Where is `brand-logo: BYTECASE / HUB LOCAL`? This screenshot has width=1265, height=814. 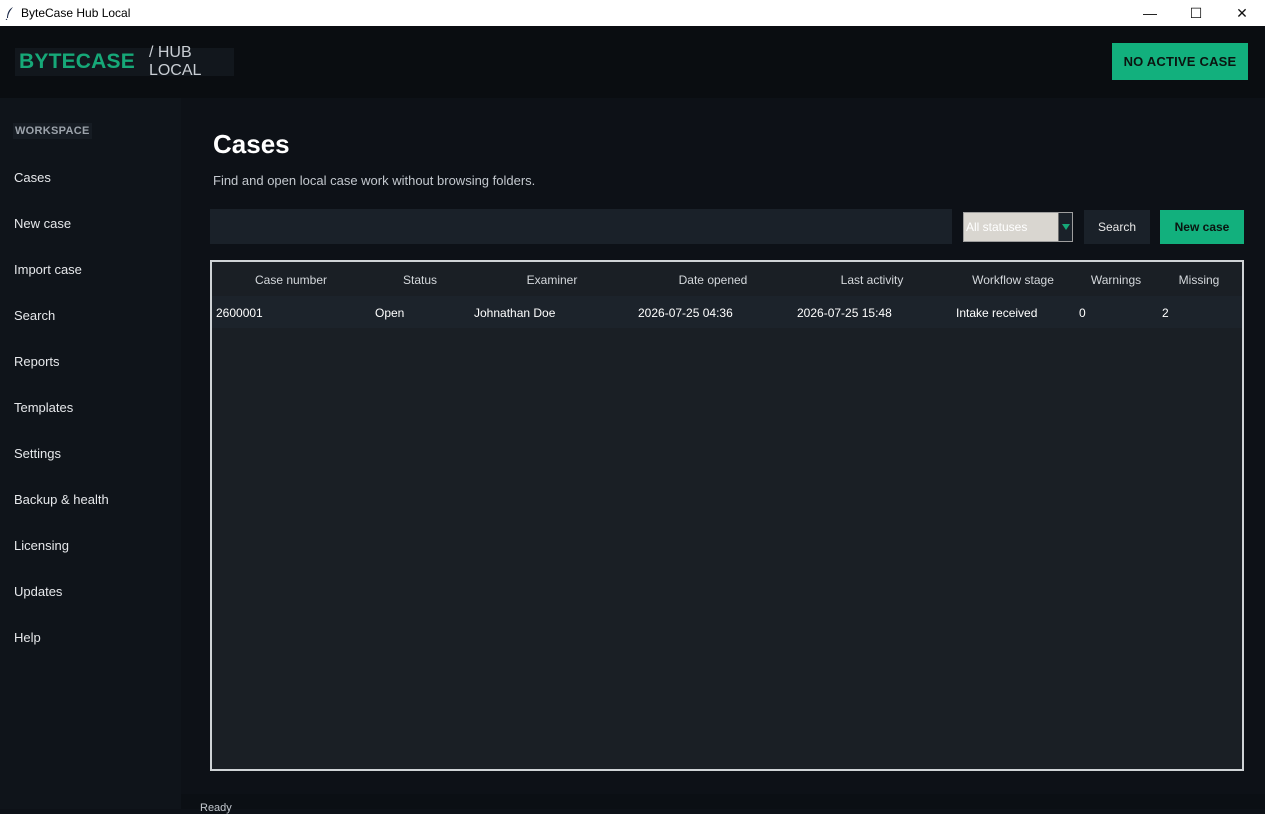
brand-logo: BYTECASE / HUB LOCAL is located at coordinates (124, 61).